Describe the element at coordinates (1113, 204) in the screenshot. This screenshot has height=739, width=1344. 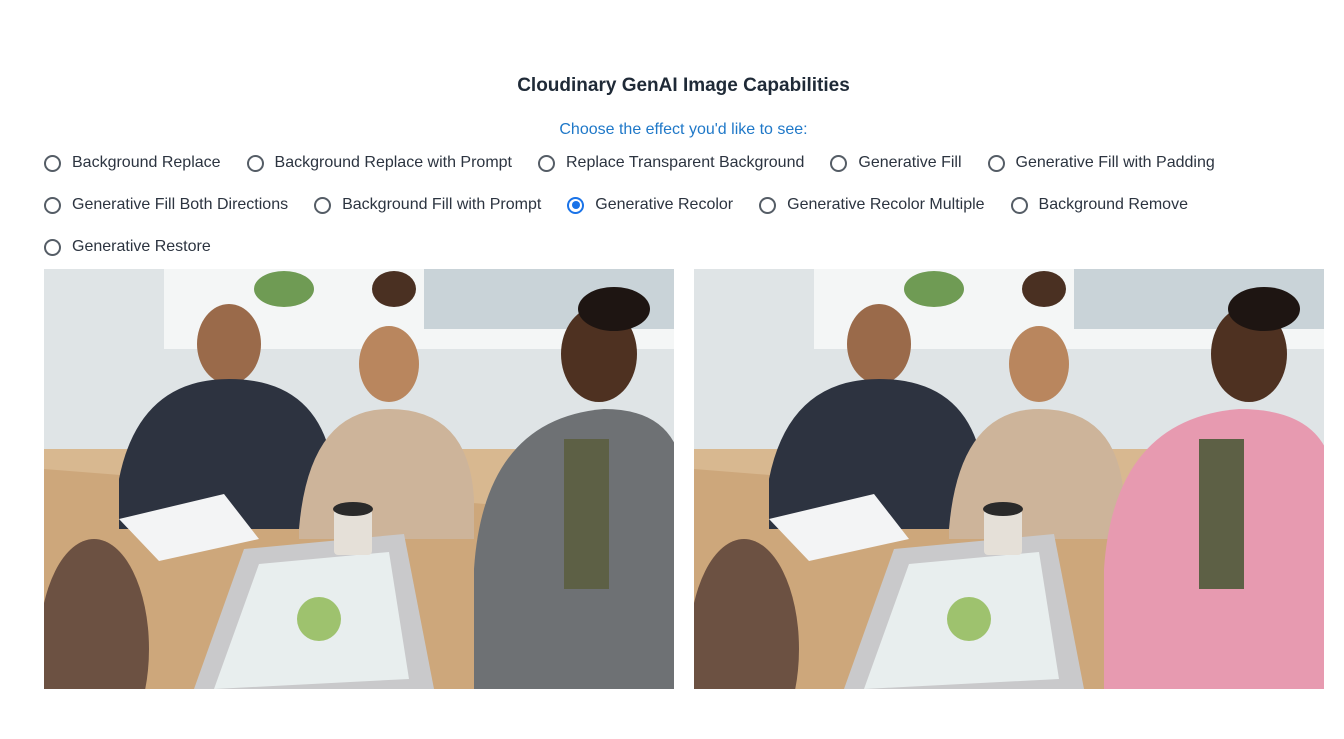
I see `effect-option-label: Background Remove` at that location.